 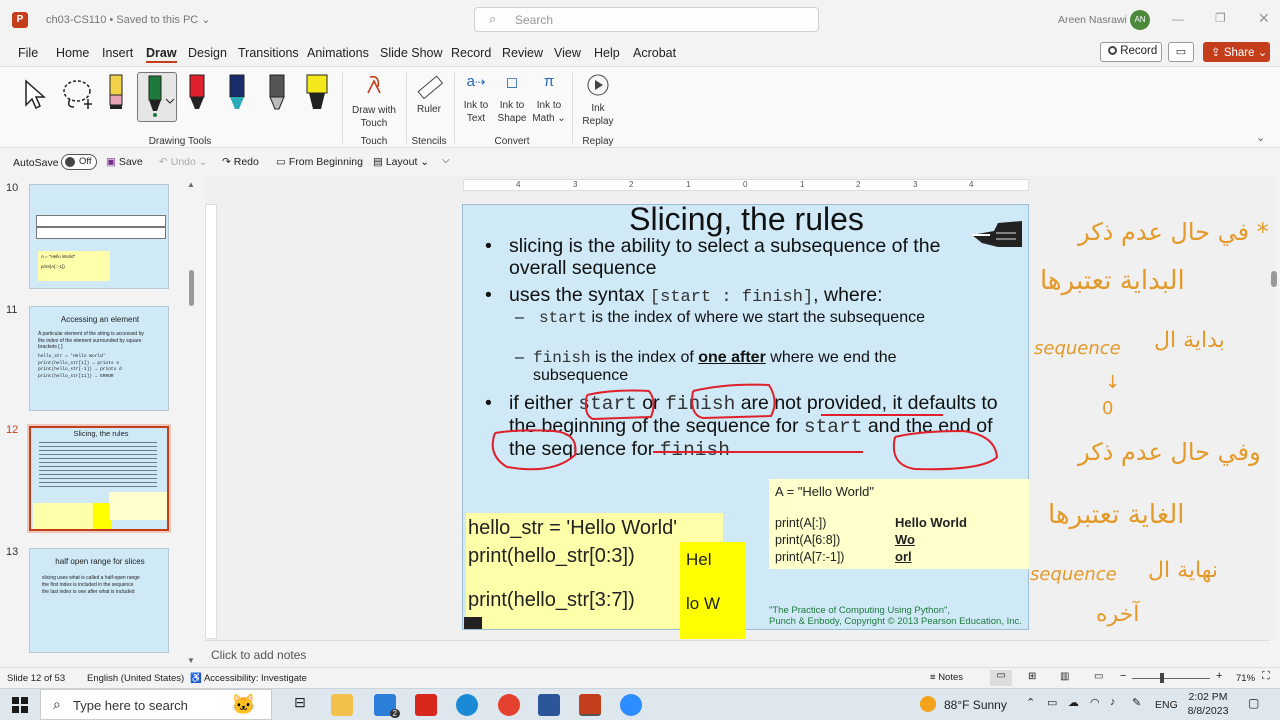 I want to click on customize-qat-icon: ⌵, so click(x=446, y=160).